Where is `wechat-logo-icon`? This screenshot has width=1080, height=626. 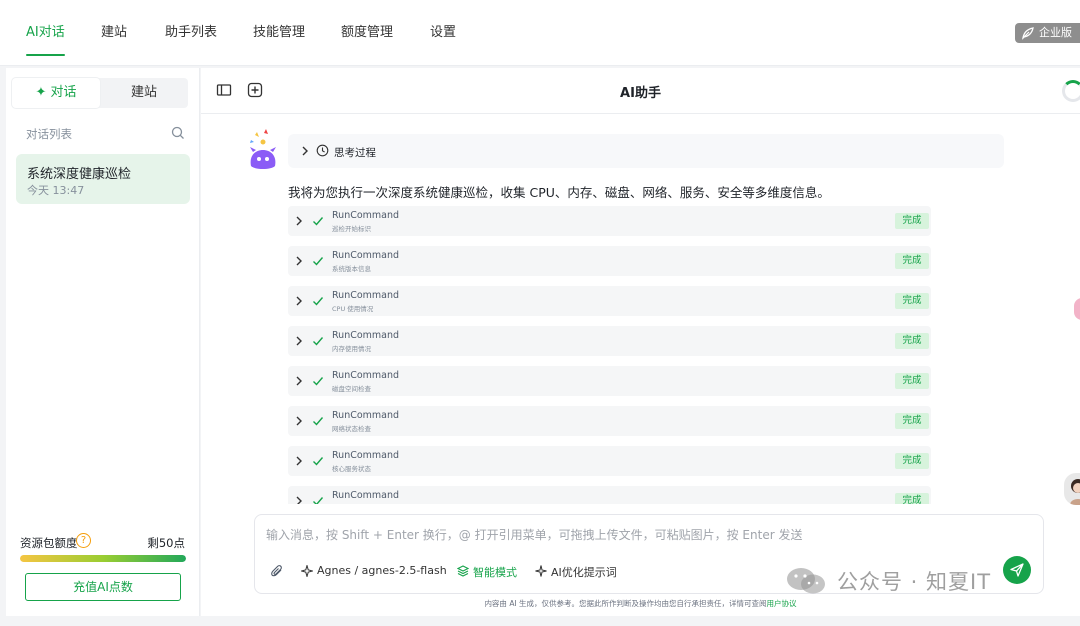 wechat-logo-icon is located at coordinates (806, 581).